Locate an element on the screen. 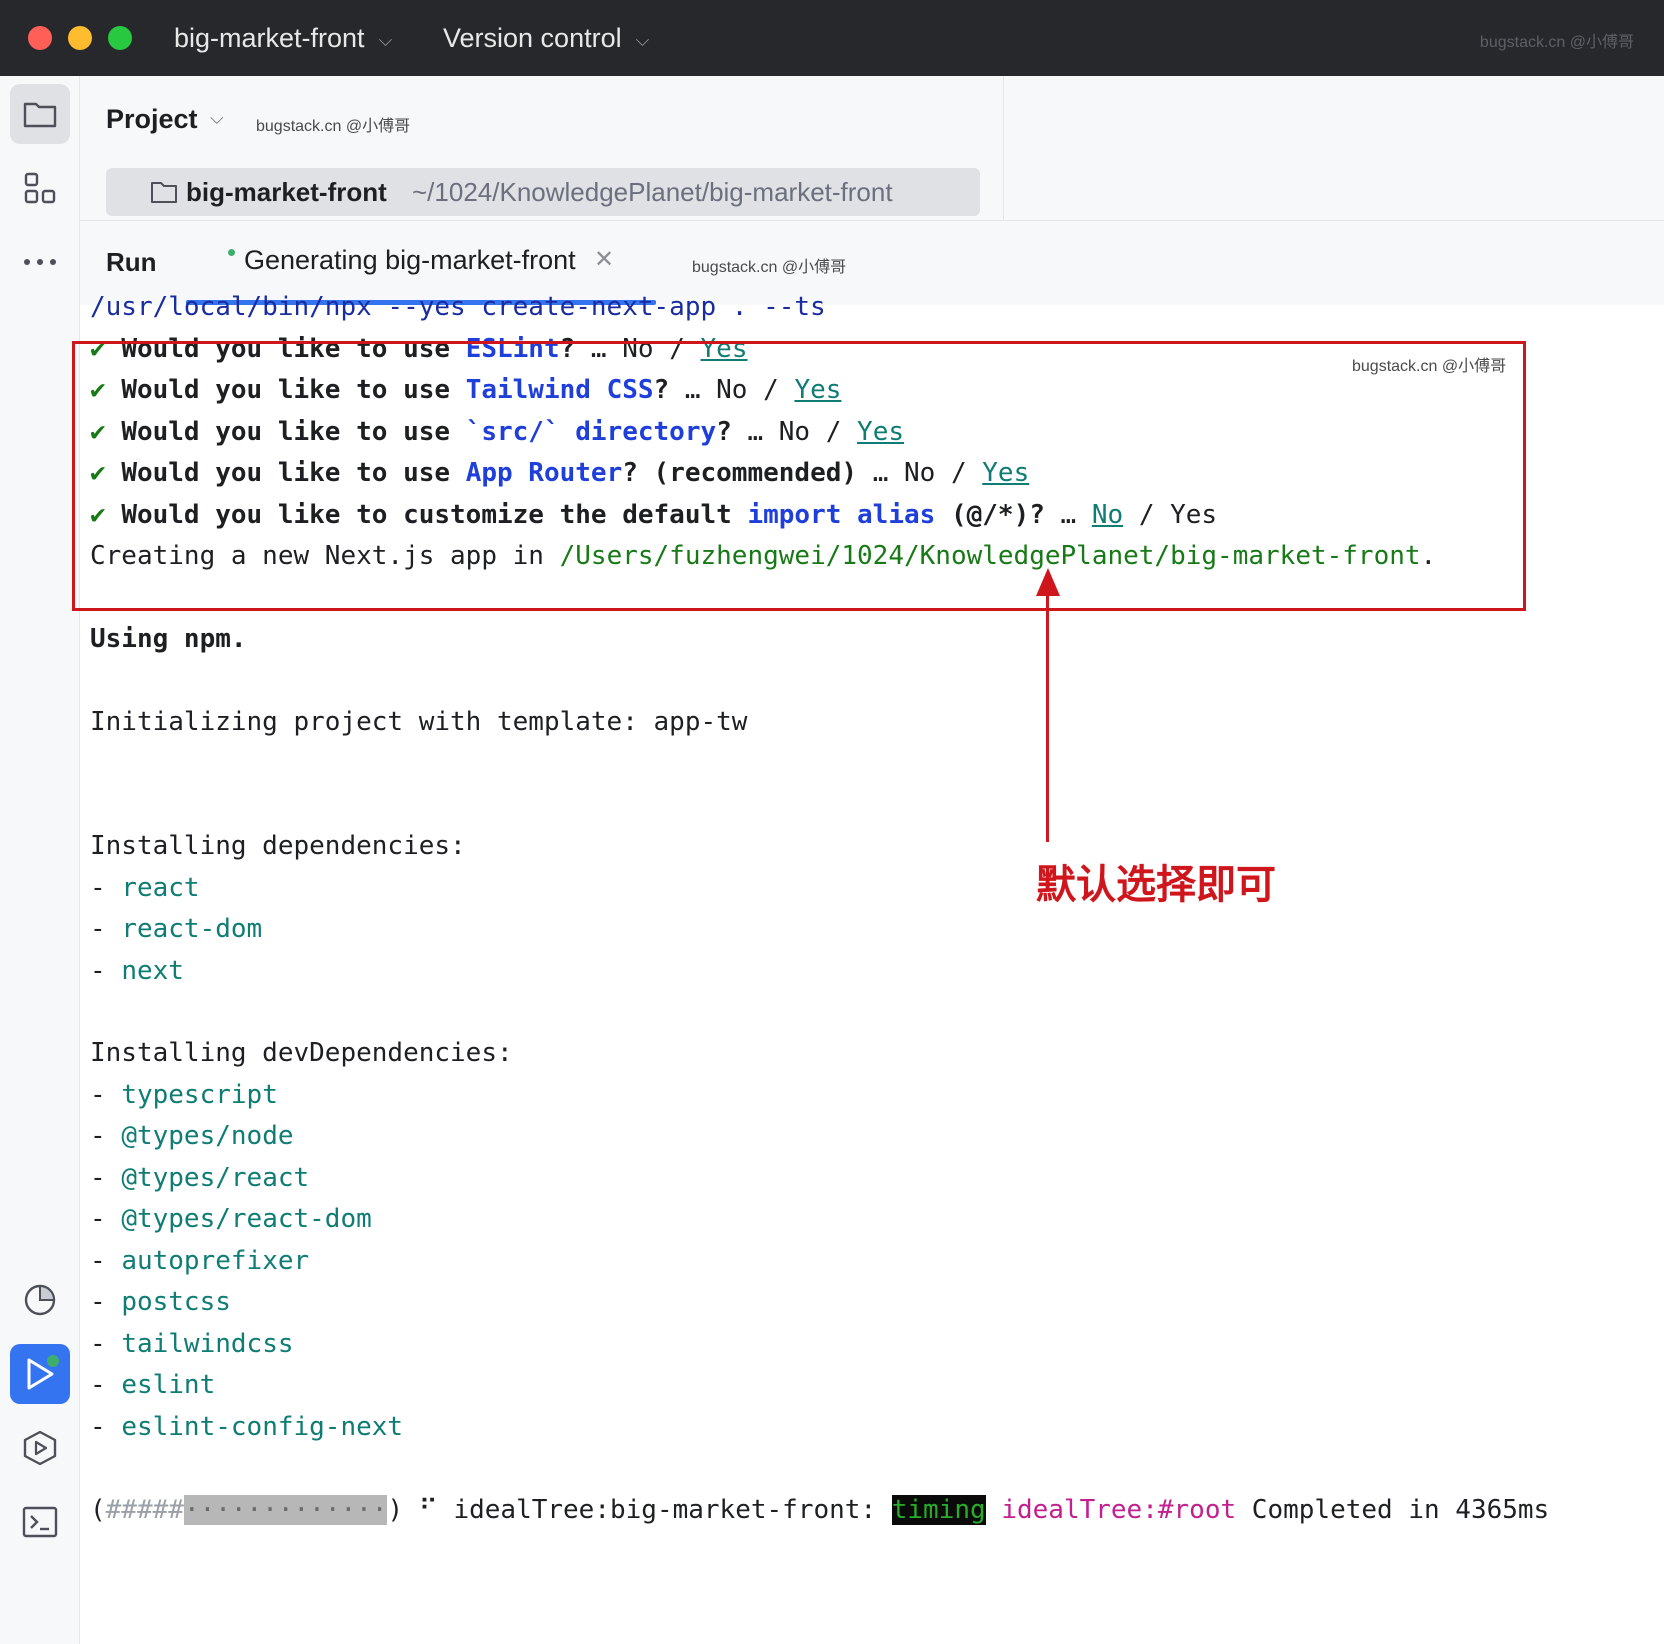  terminal-tool-button is located at coordinates (40, 1522).